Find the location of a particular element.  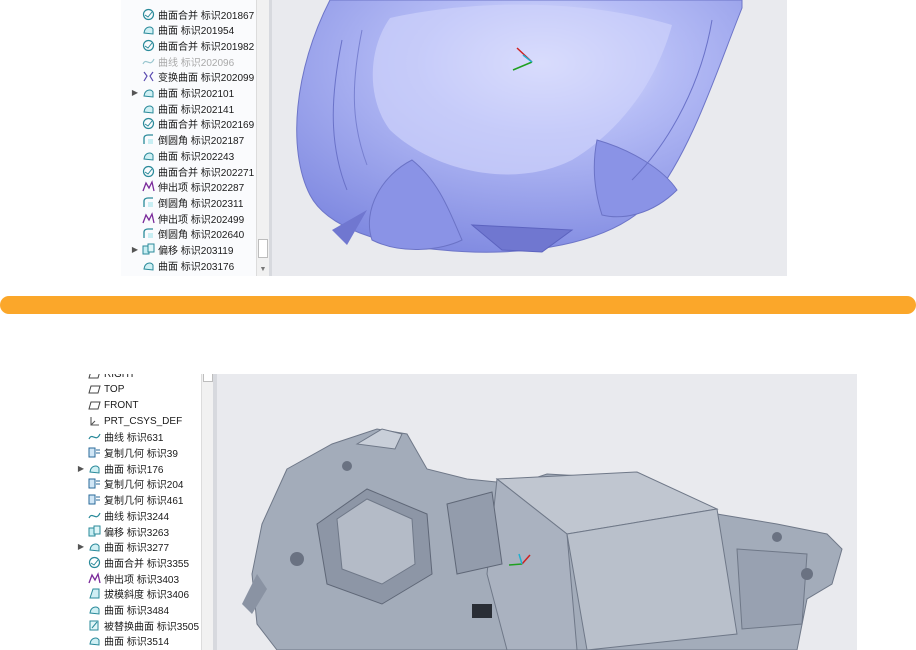

tree-item: ▶ 曲面 标识176 is located at coordinates (138, 468).